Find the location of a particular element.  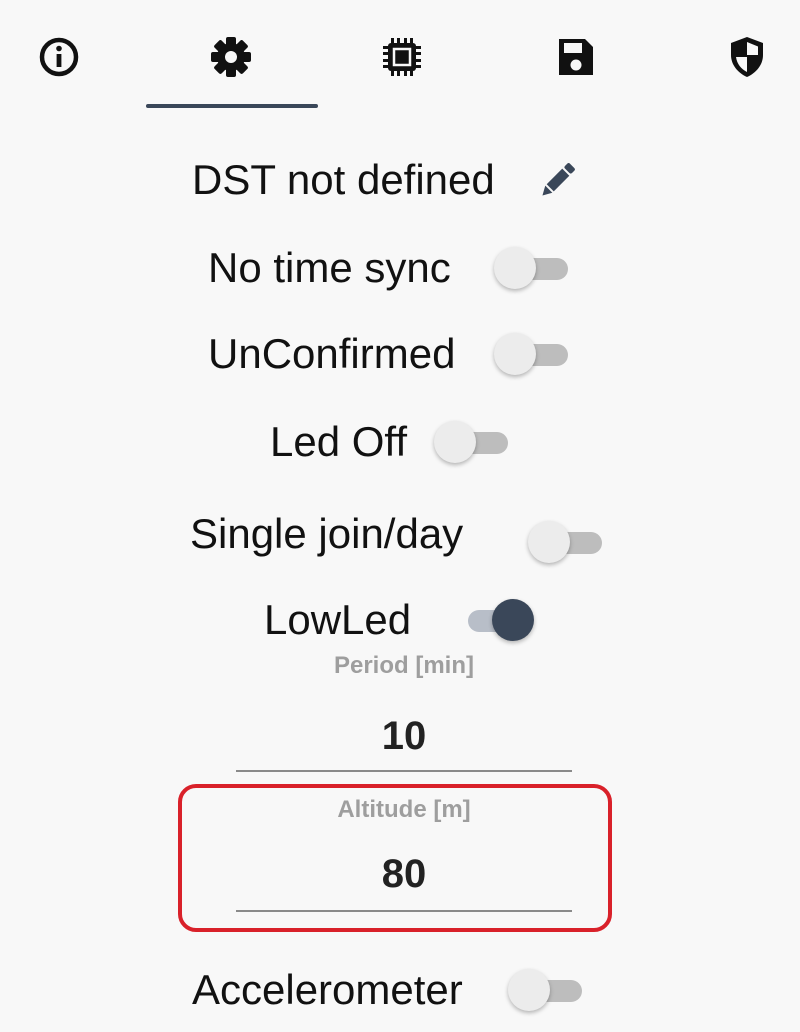

dst-label: DST not defined is located at coordinates (343, 179).